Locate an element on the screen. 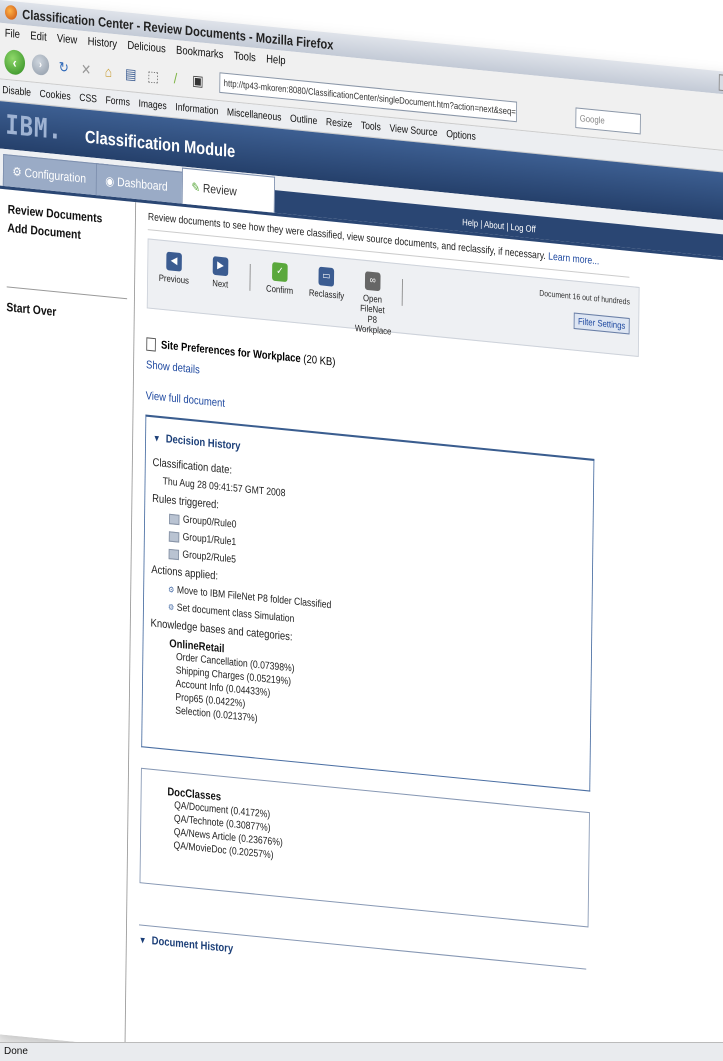 Image resolution: width=723 pixels, height=1061 pixels. folder-icon: ▭ is located at coordinates (326, 276).